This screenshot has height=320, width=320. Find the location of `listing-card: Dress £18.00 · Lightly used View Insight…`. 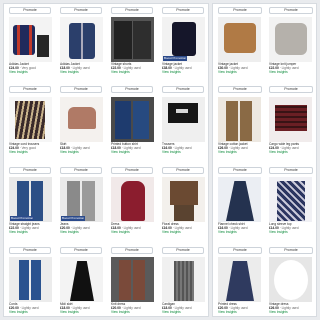

listing-card: Dress £18.00 · Lightly used View Insight… is located at coordinates (132, 205).